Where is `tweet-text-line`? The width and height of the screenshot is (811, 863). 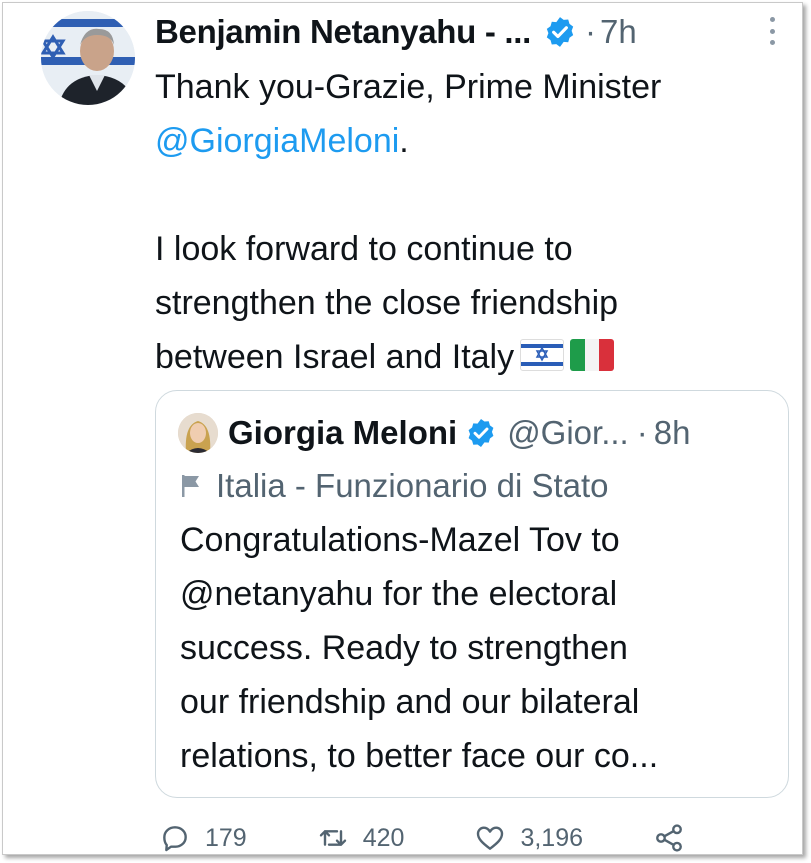
tweet-text-line is located at coordinates (470, 195).